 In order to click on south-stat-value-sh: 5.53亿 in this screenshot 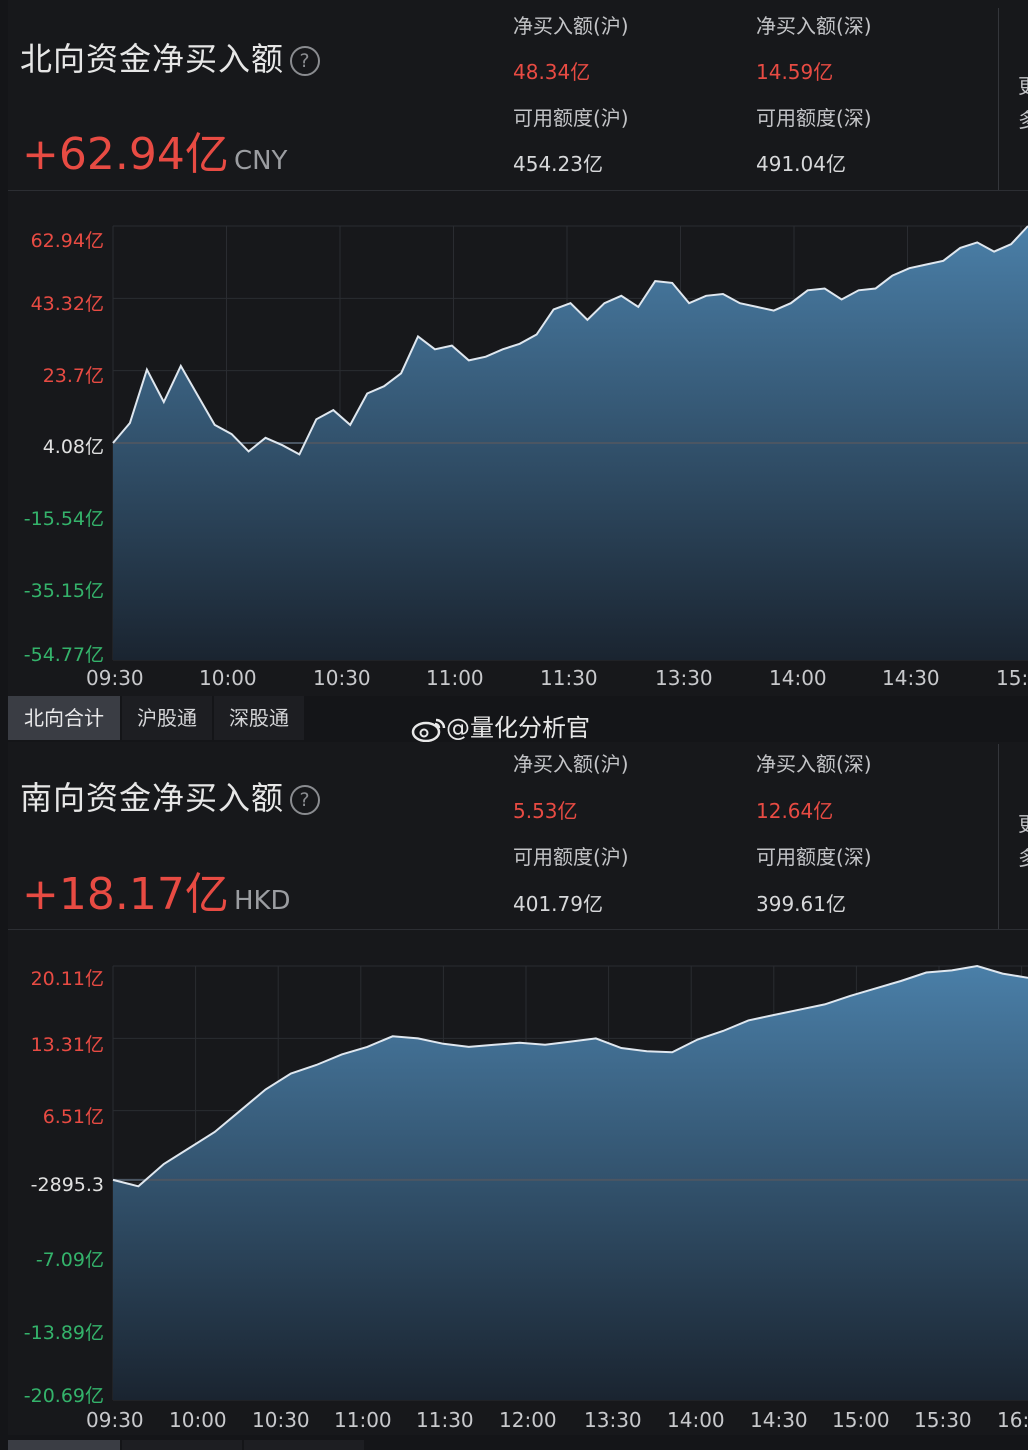, I will do `click(545, 811)`.